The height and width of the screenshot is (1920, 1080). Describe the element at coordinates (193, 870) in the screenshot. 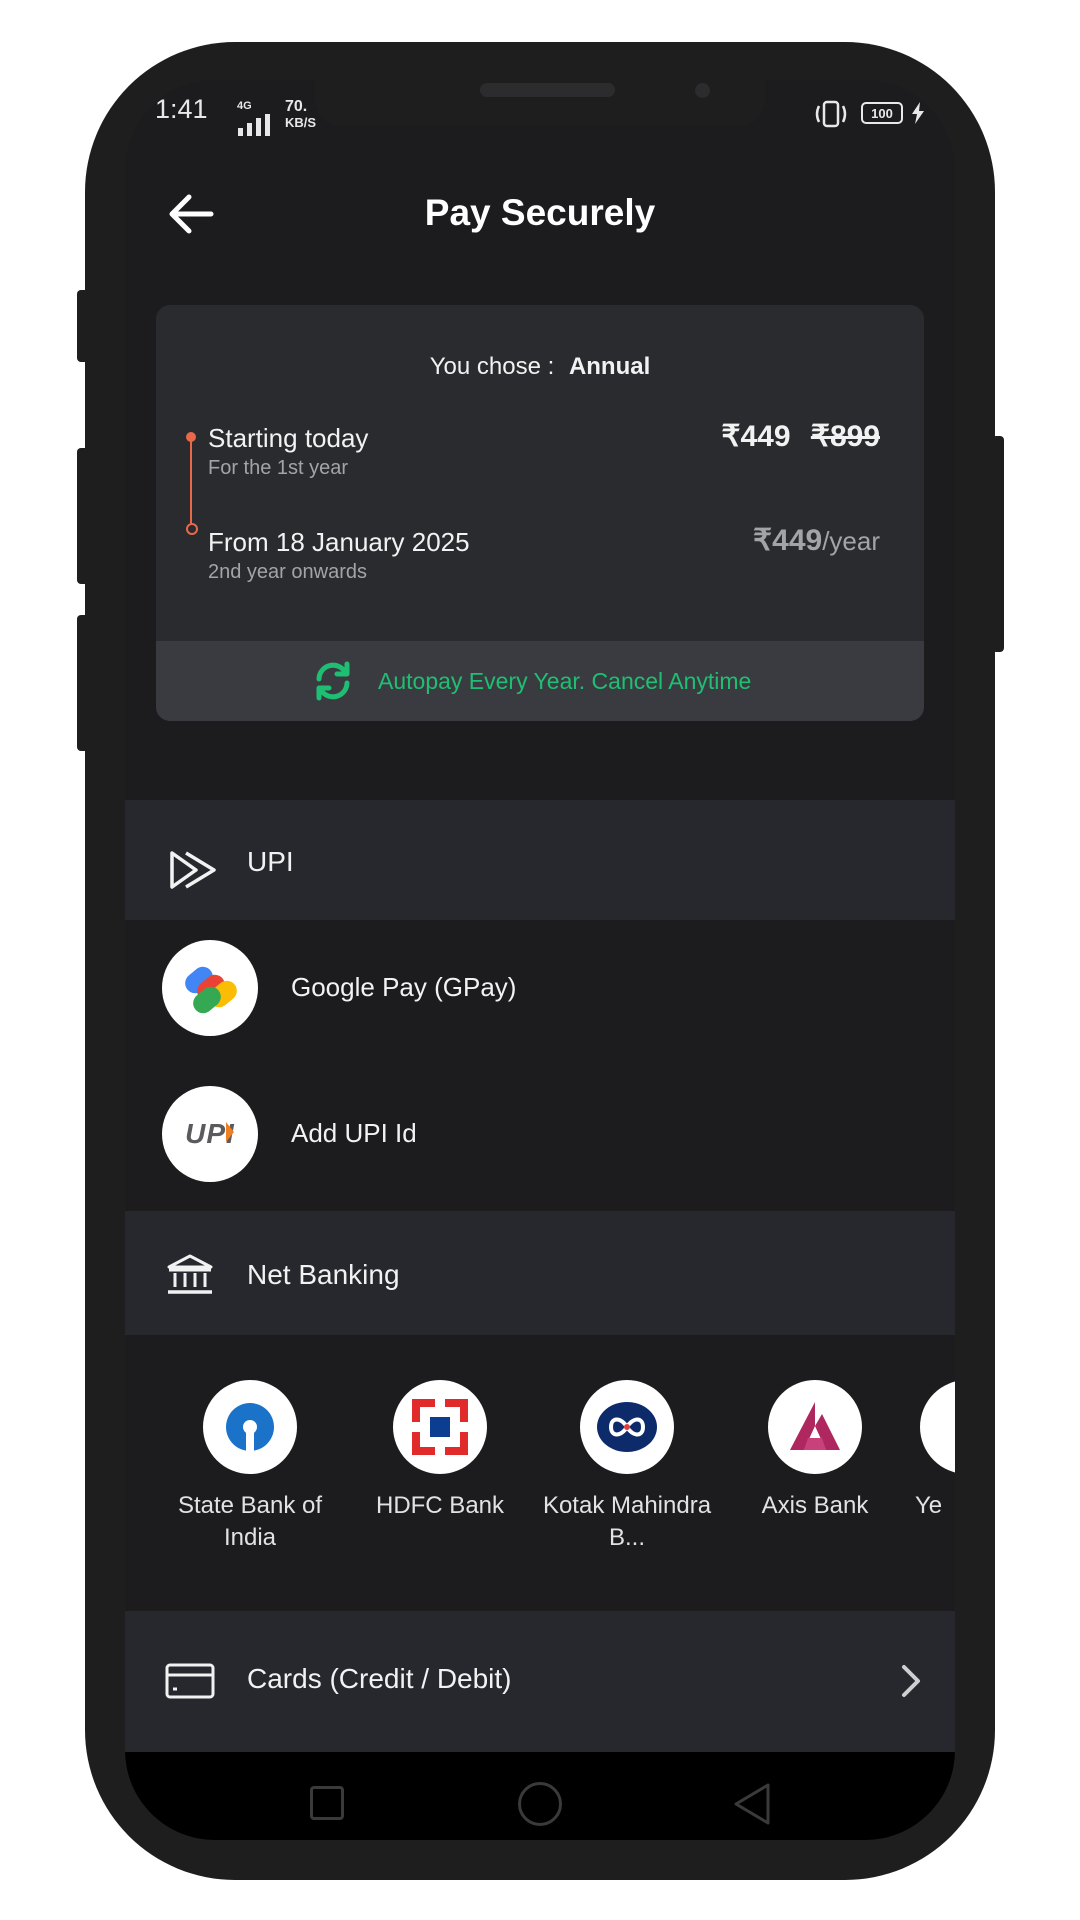

I see `upi-play-icon` at that location.